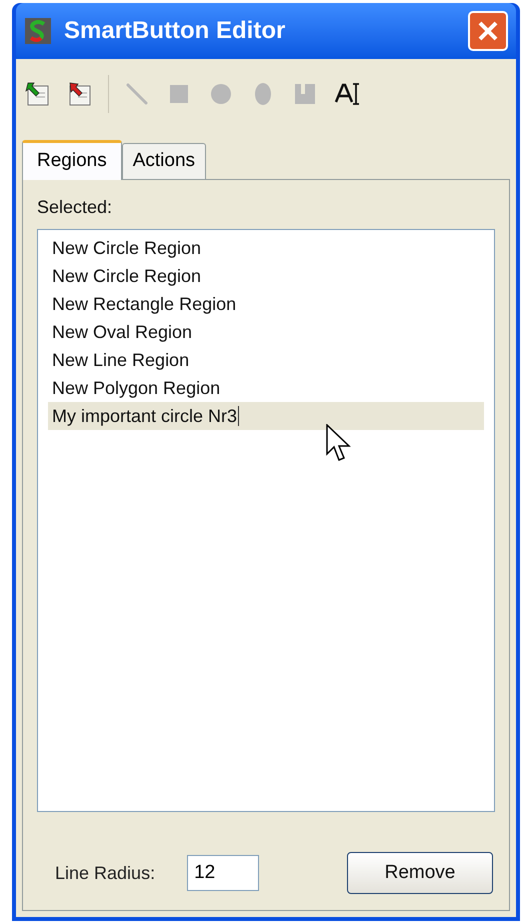  I want to click on list-item: New Oval Region, so click(266, 332).